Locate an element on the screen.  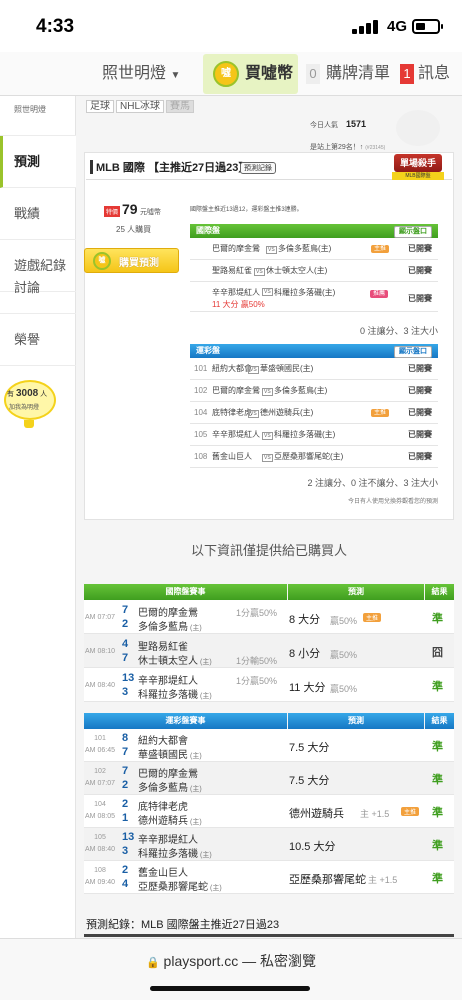
home-team: 多倫多藍鳥(主) is located at coordinates (170, 788).